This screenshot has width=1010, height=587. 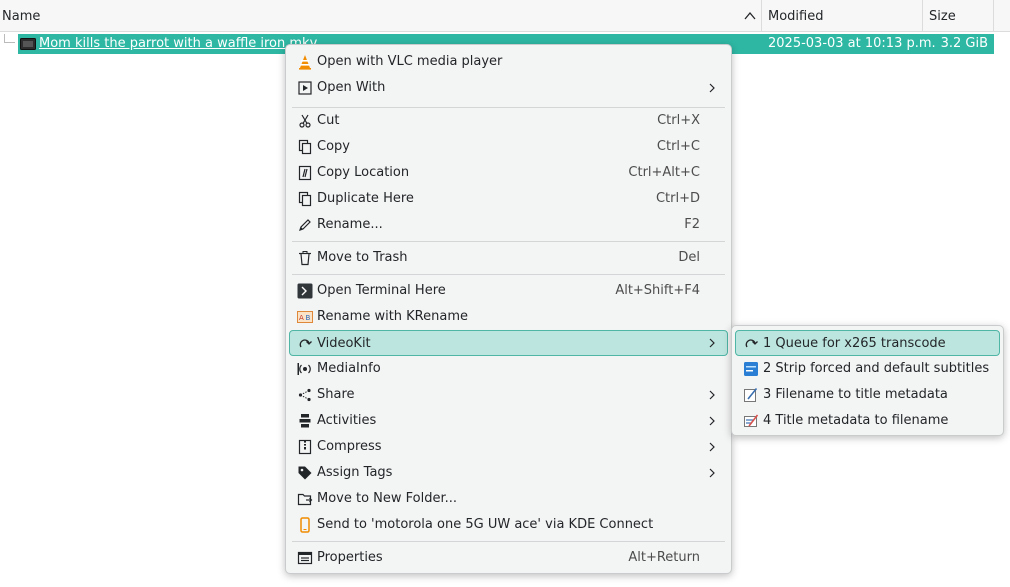 What do you see at coordinates (305, 558) in the screenshot?
I see `properties-icon` at bounding box center [305, 558].